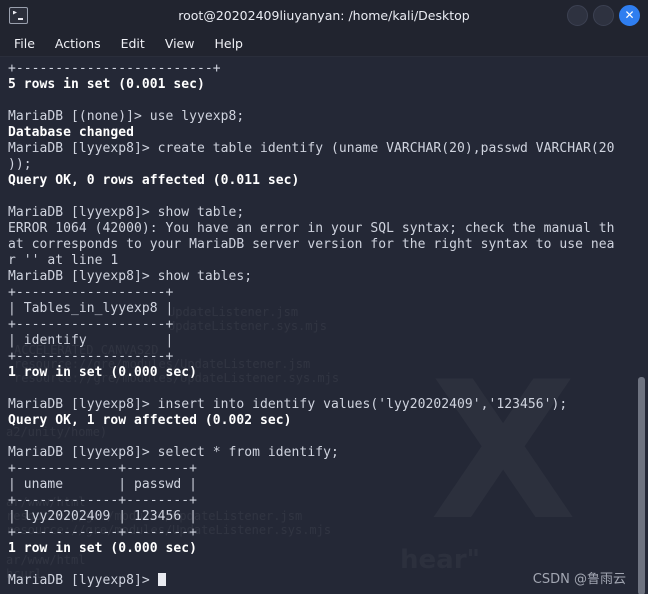  Describe the element at coordinates (83, 580) in the screenshot. I see `prompt-text: MariaDB [lyyexp8]>` at that location.